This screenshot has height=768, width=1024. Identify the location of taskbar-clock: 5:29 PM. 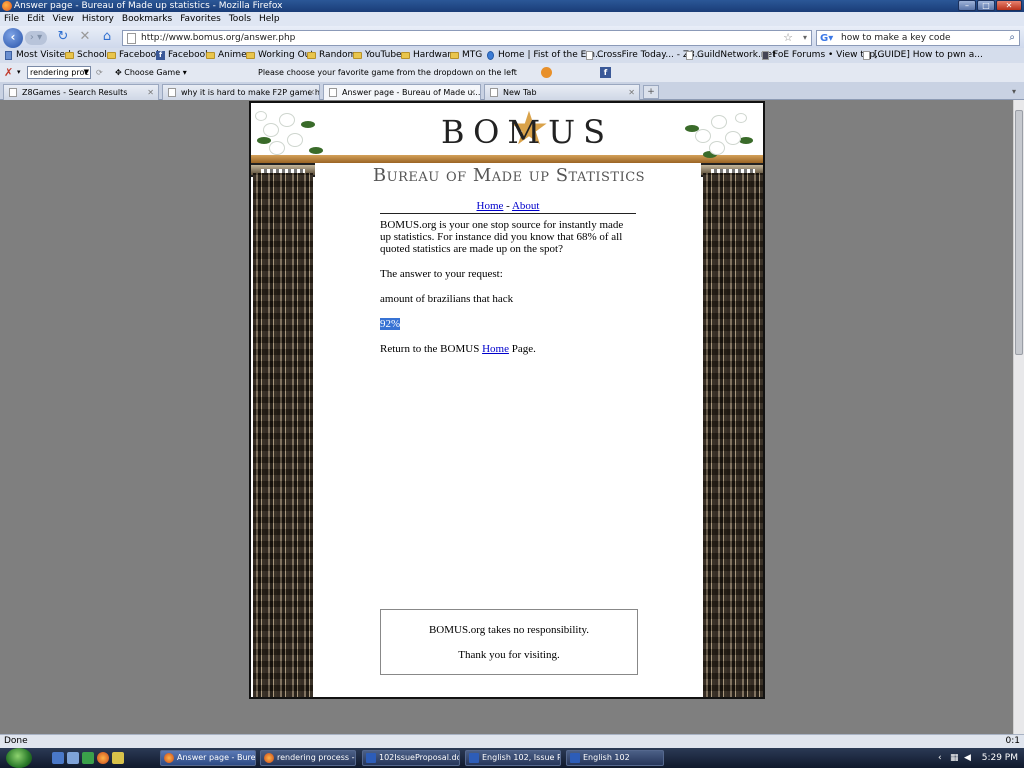
(1000, 758).